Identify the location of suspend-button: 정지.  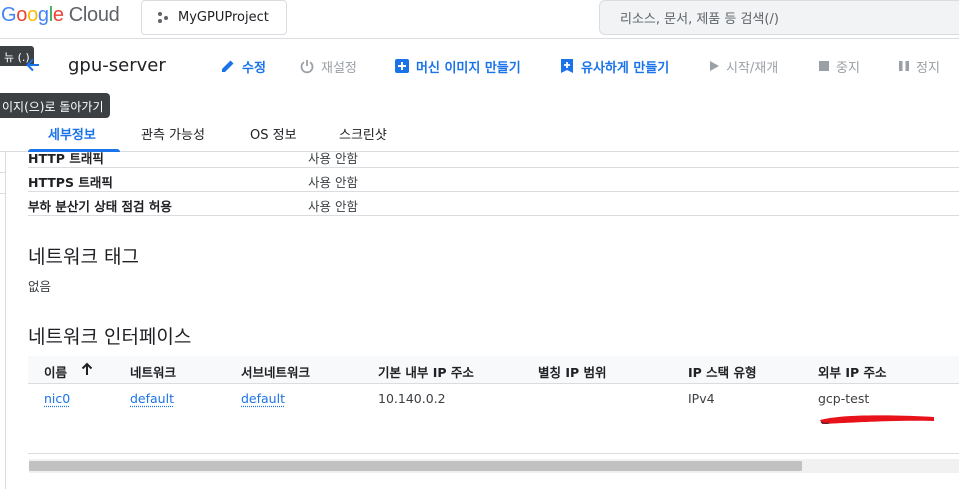
(919, 66).